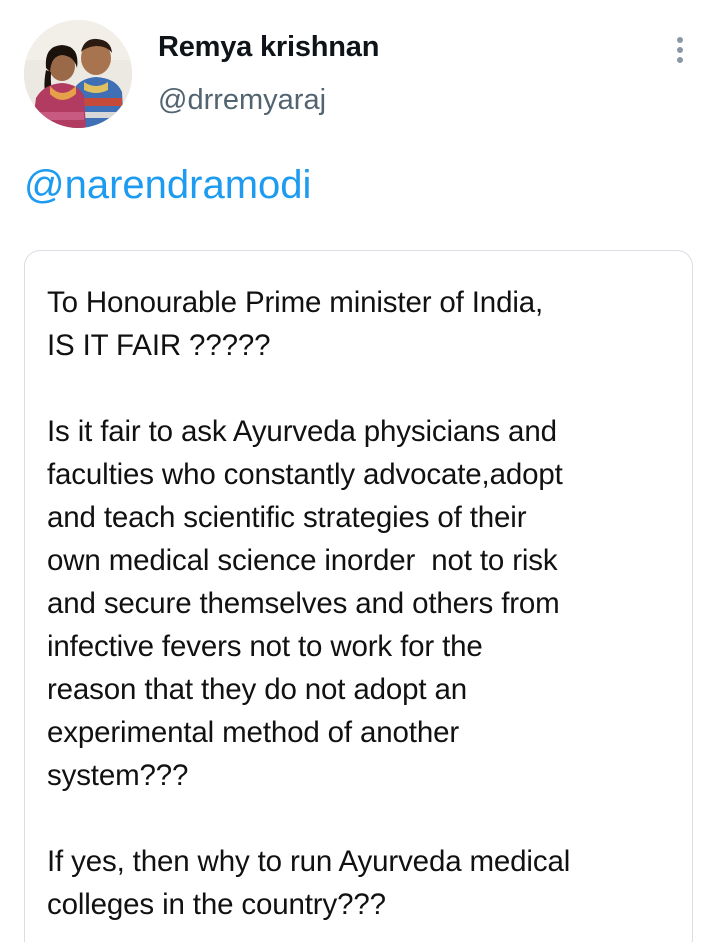 This screenshot has height=943, width=719. I want to click on card-text-line: experimental method of another, so click(253, 732).